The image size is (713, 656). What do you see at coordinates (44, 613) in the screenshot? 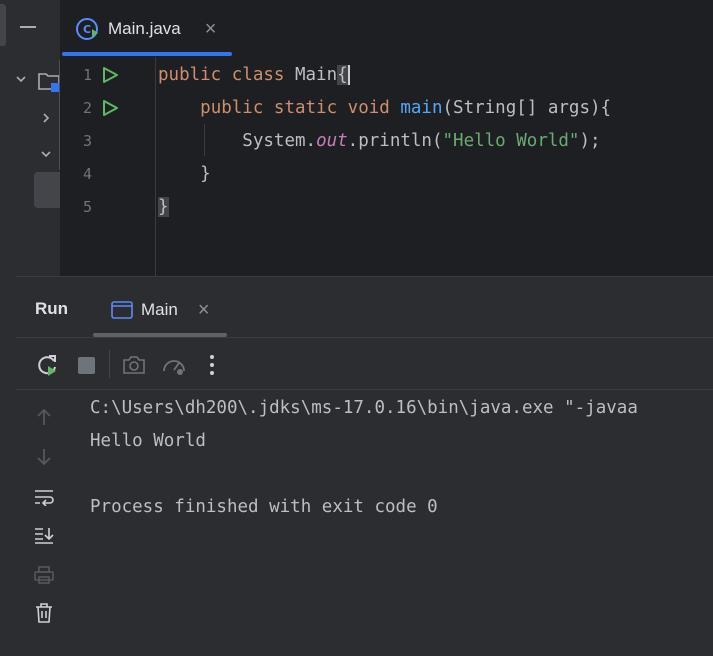
I see `trash-icon` at bounding box center [44, 613].